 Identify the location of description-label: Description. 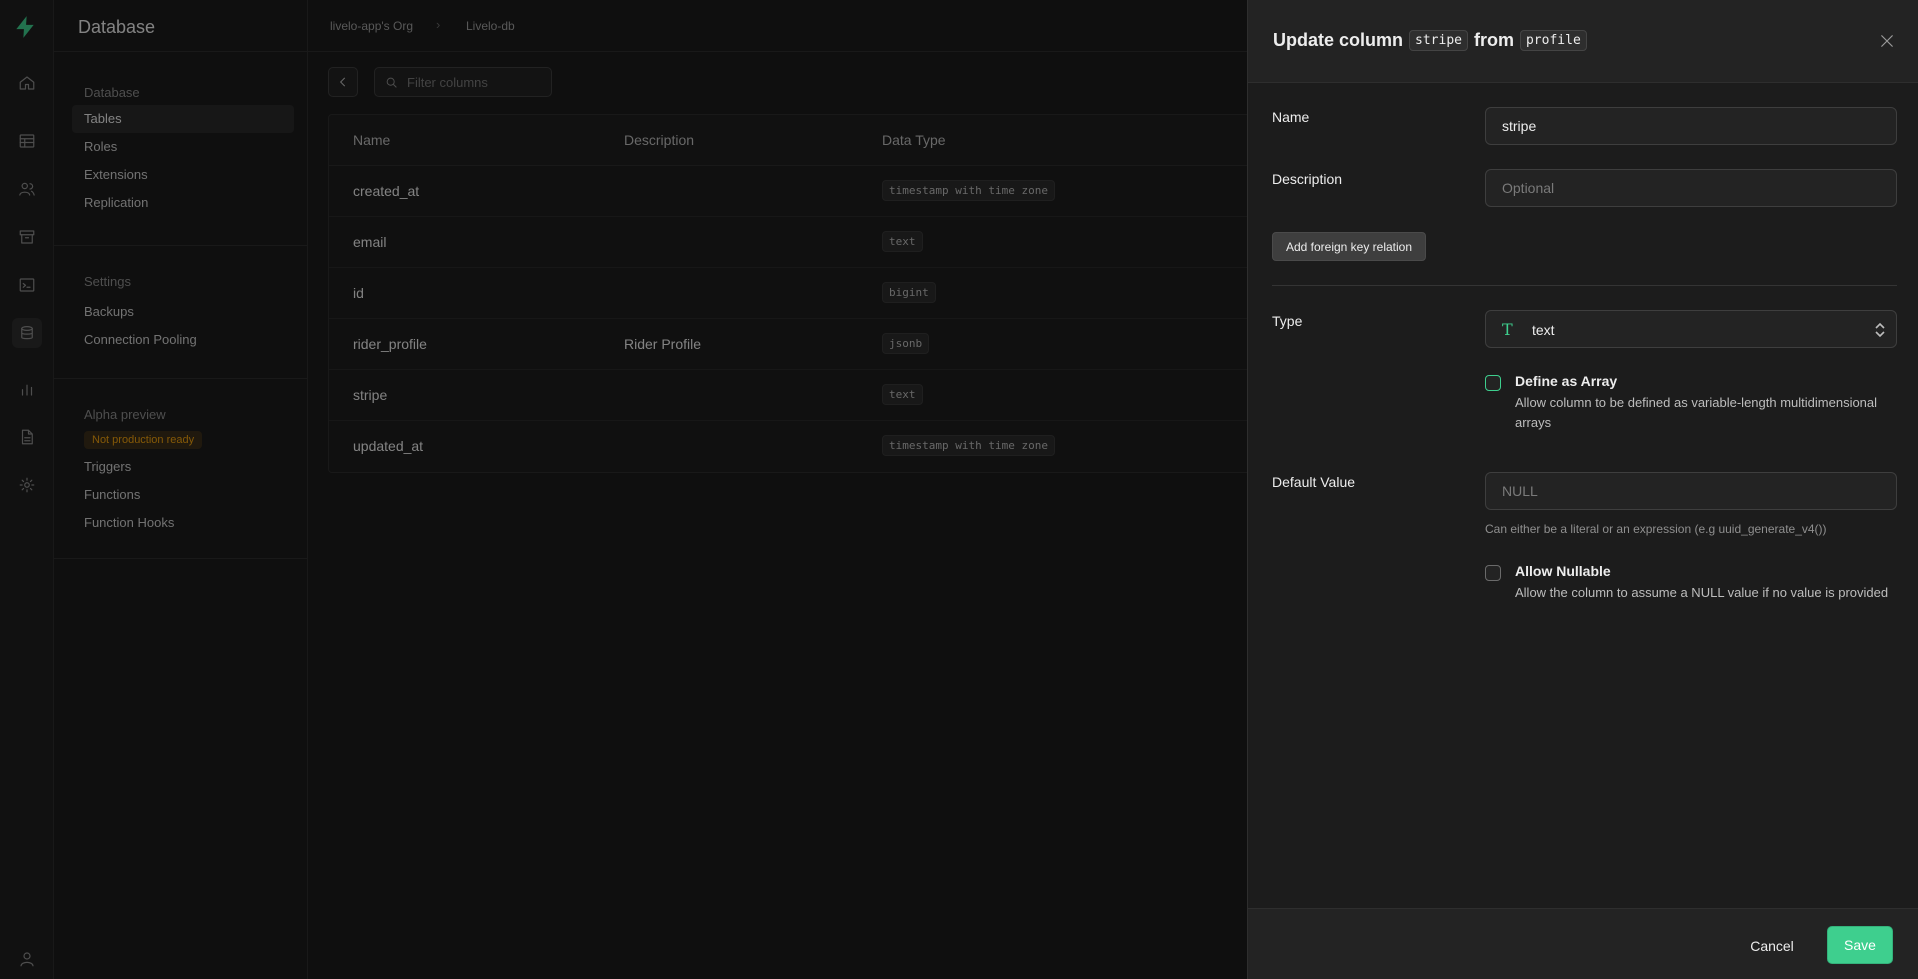
(1307, 179).